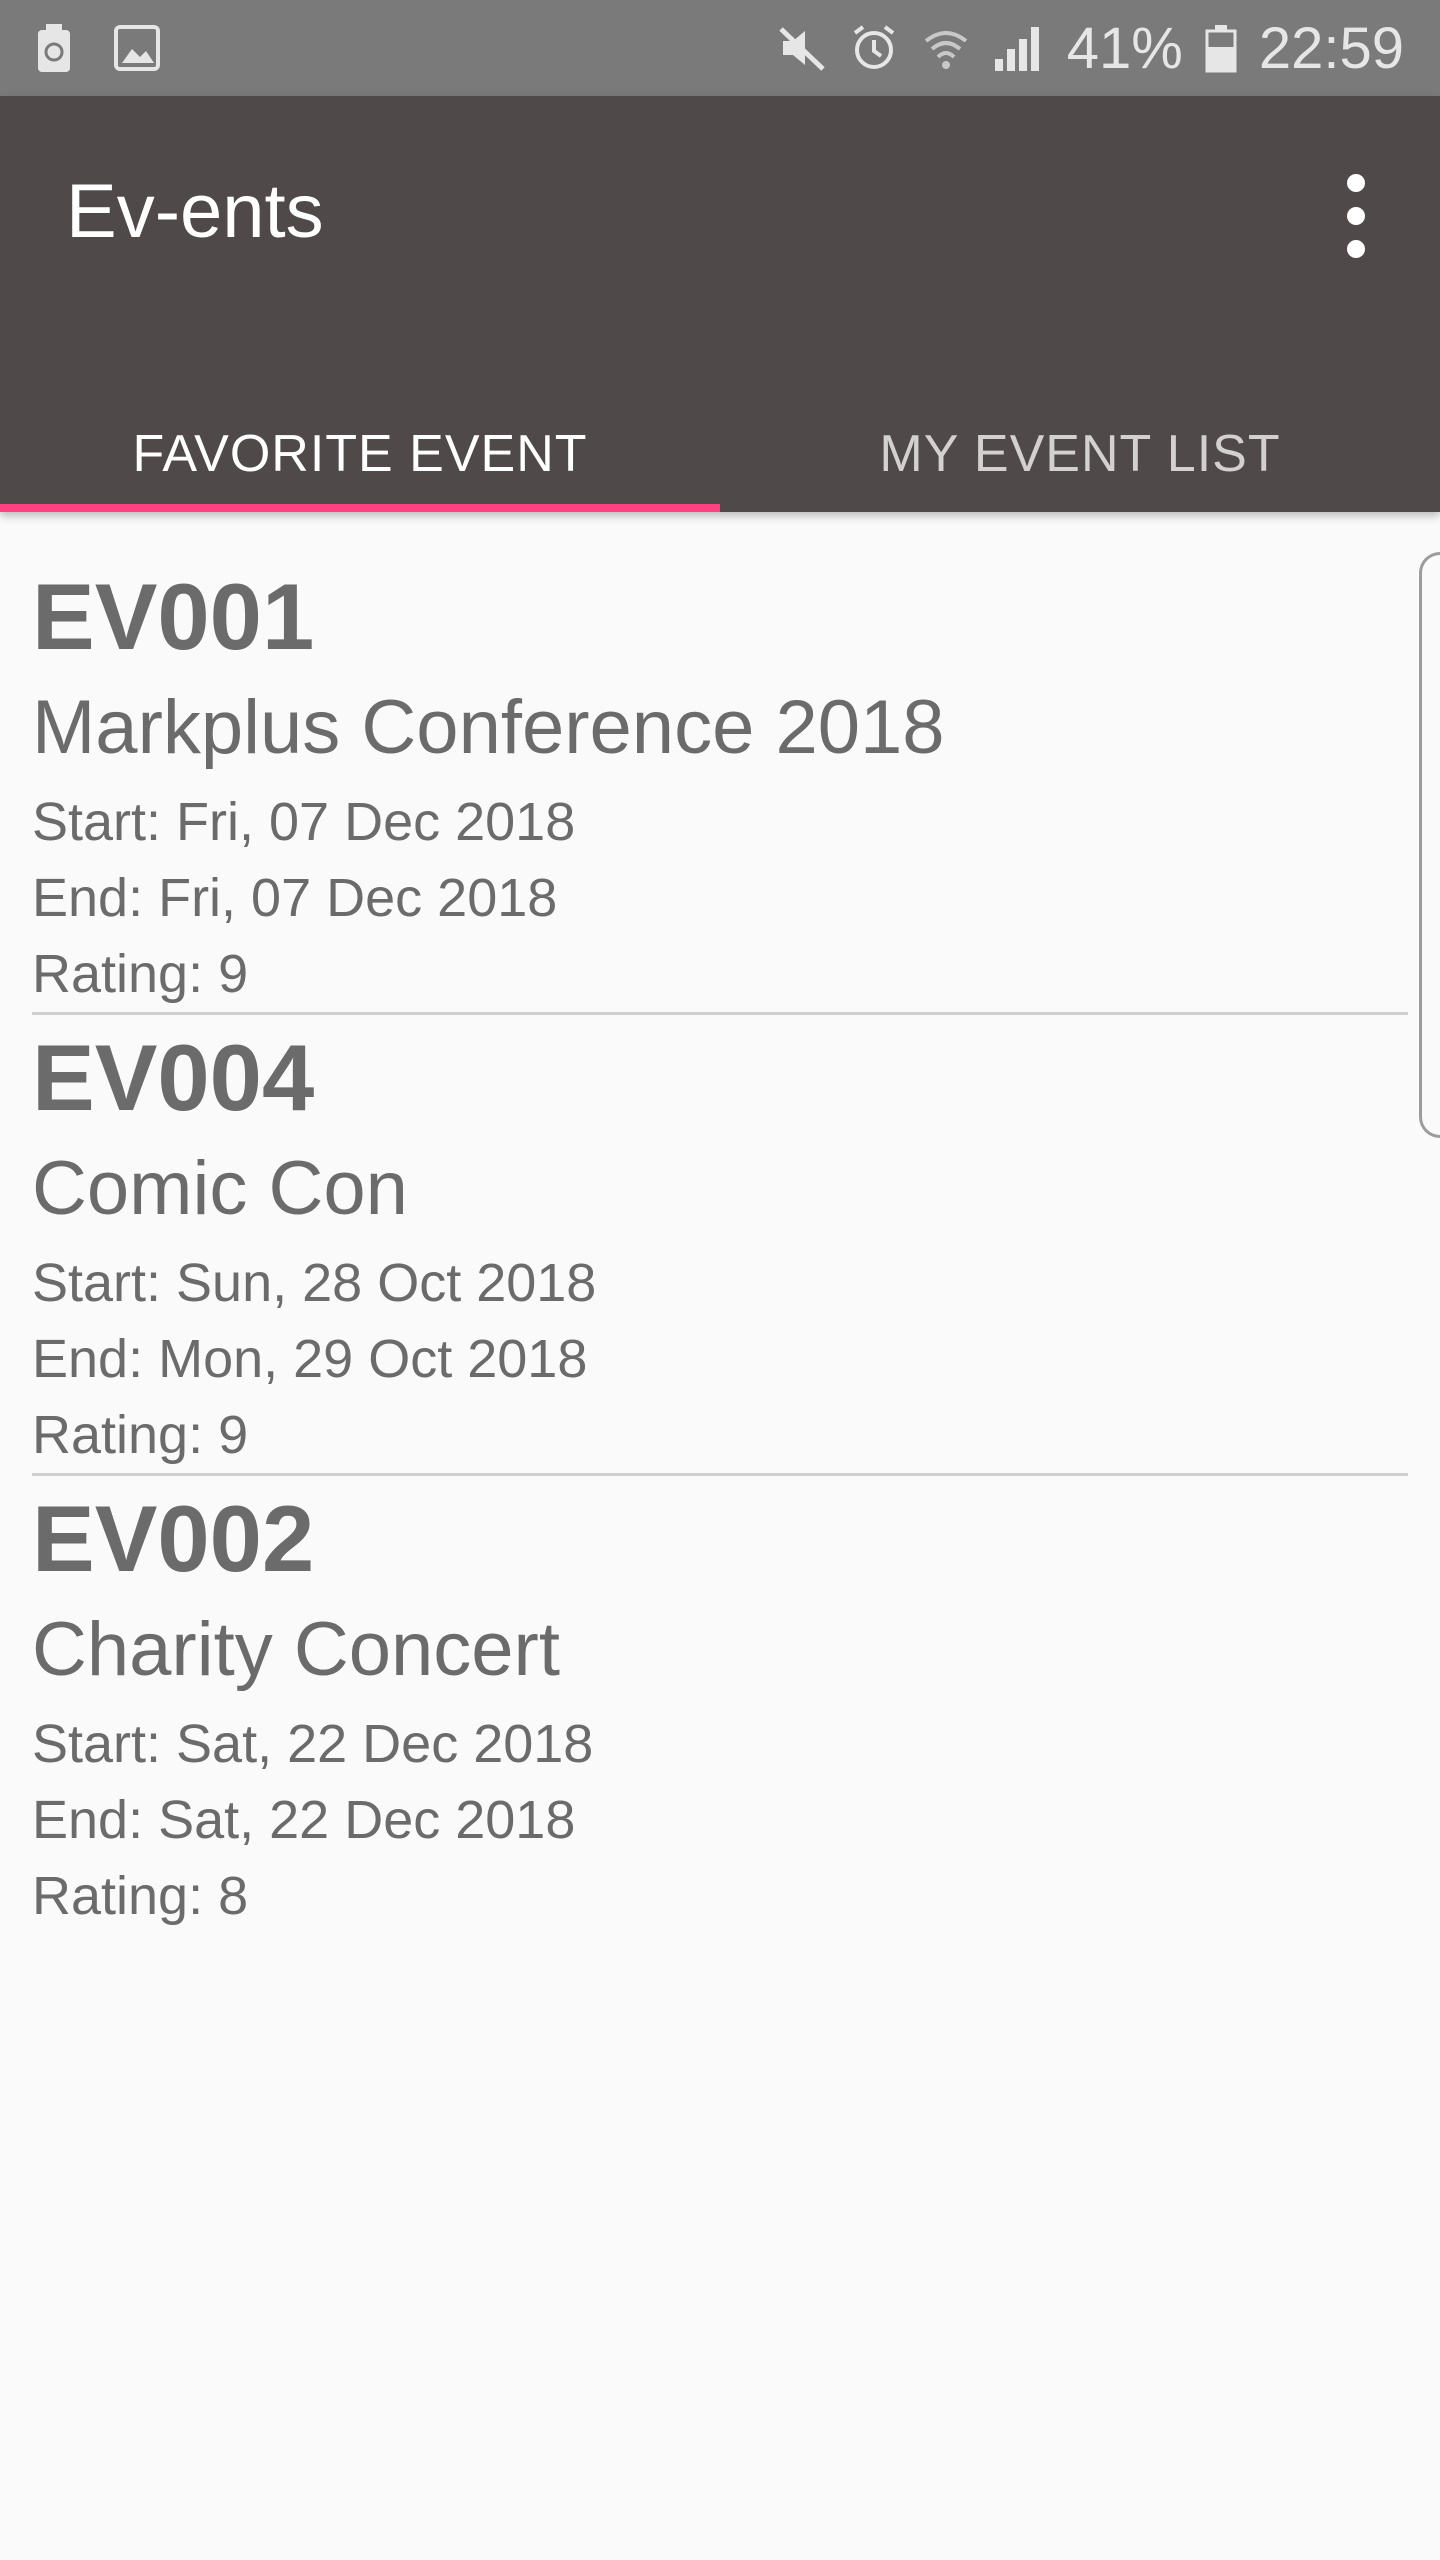  I want to click on overflow-menu-icon, so click(1356, 216).